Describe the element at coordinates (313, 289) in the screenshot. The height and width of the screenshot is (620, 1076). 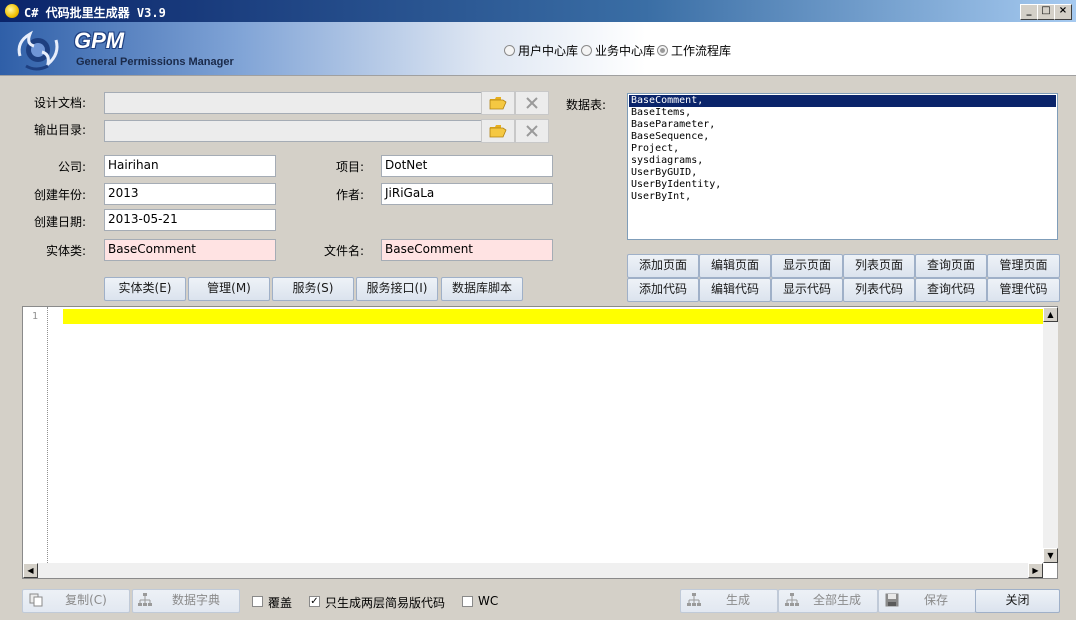
I see `service-button: 服务(S)` at that location.